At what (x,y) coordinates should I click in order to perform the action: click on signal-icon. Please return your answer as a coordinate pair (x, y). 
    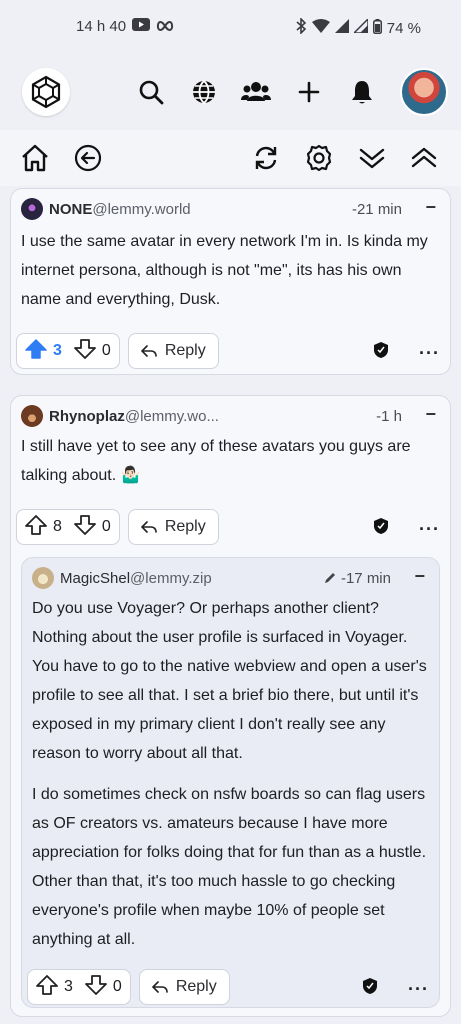
    Looking at the image, I should click on (341, 28).